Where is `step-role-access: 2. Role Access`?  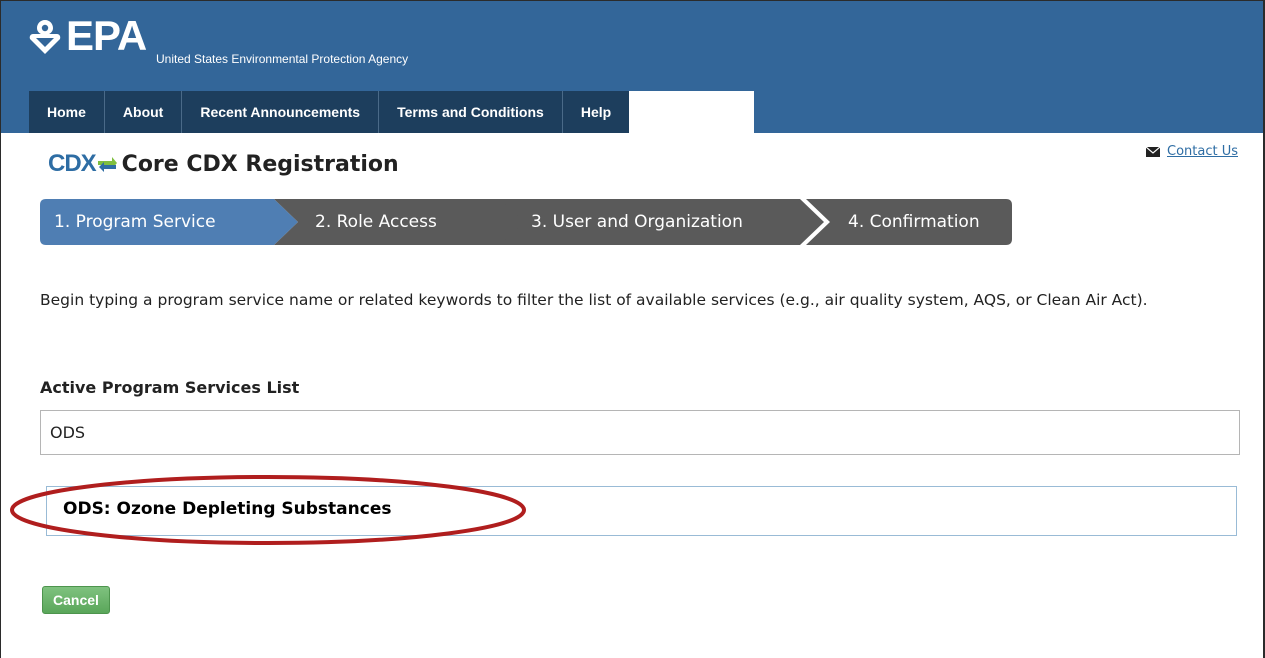 step-role-access: 2. Role Access is located at coordinates (404, 222).